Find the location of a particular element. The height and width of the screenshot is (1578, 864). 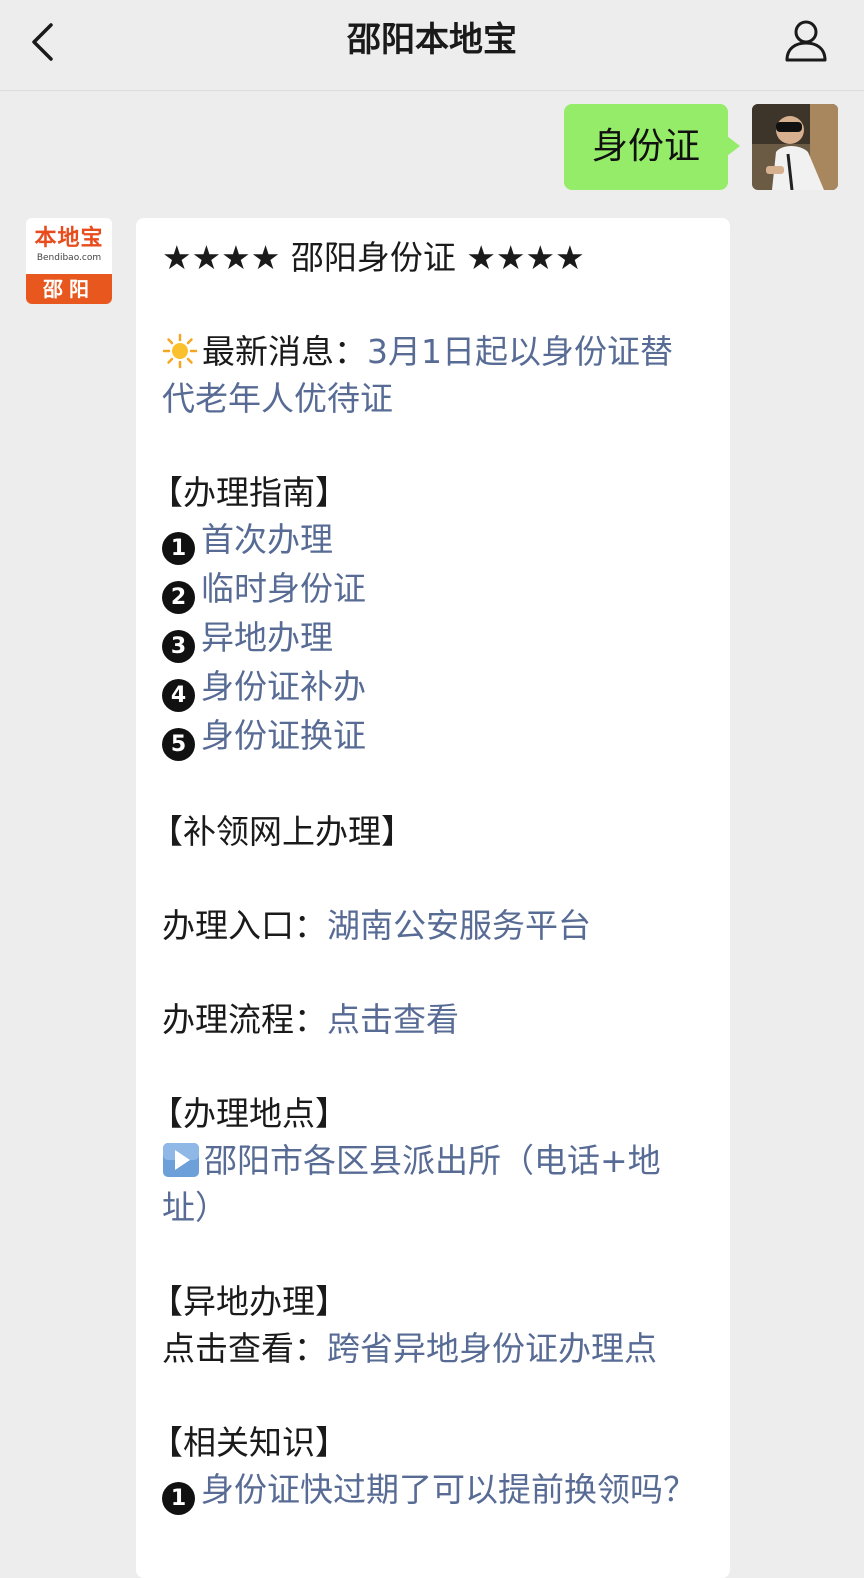

process-line: 办理流程：点击查看 is located at coordinates (433, 1019).